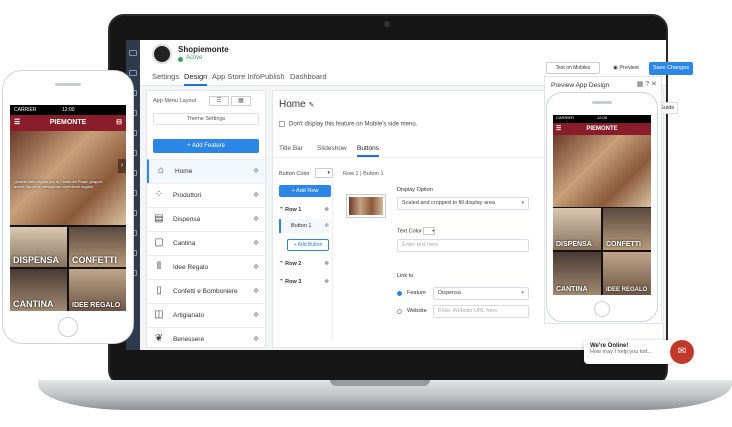 The width and height of the screenshot is (732, 427). Describe the element at coordinates (206, 171) in the screenshot. I see `feature-item-home: ⌂ Home ✥` at that location.